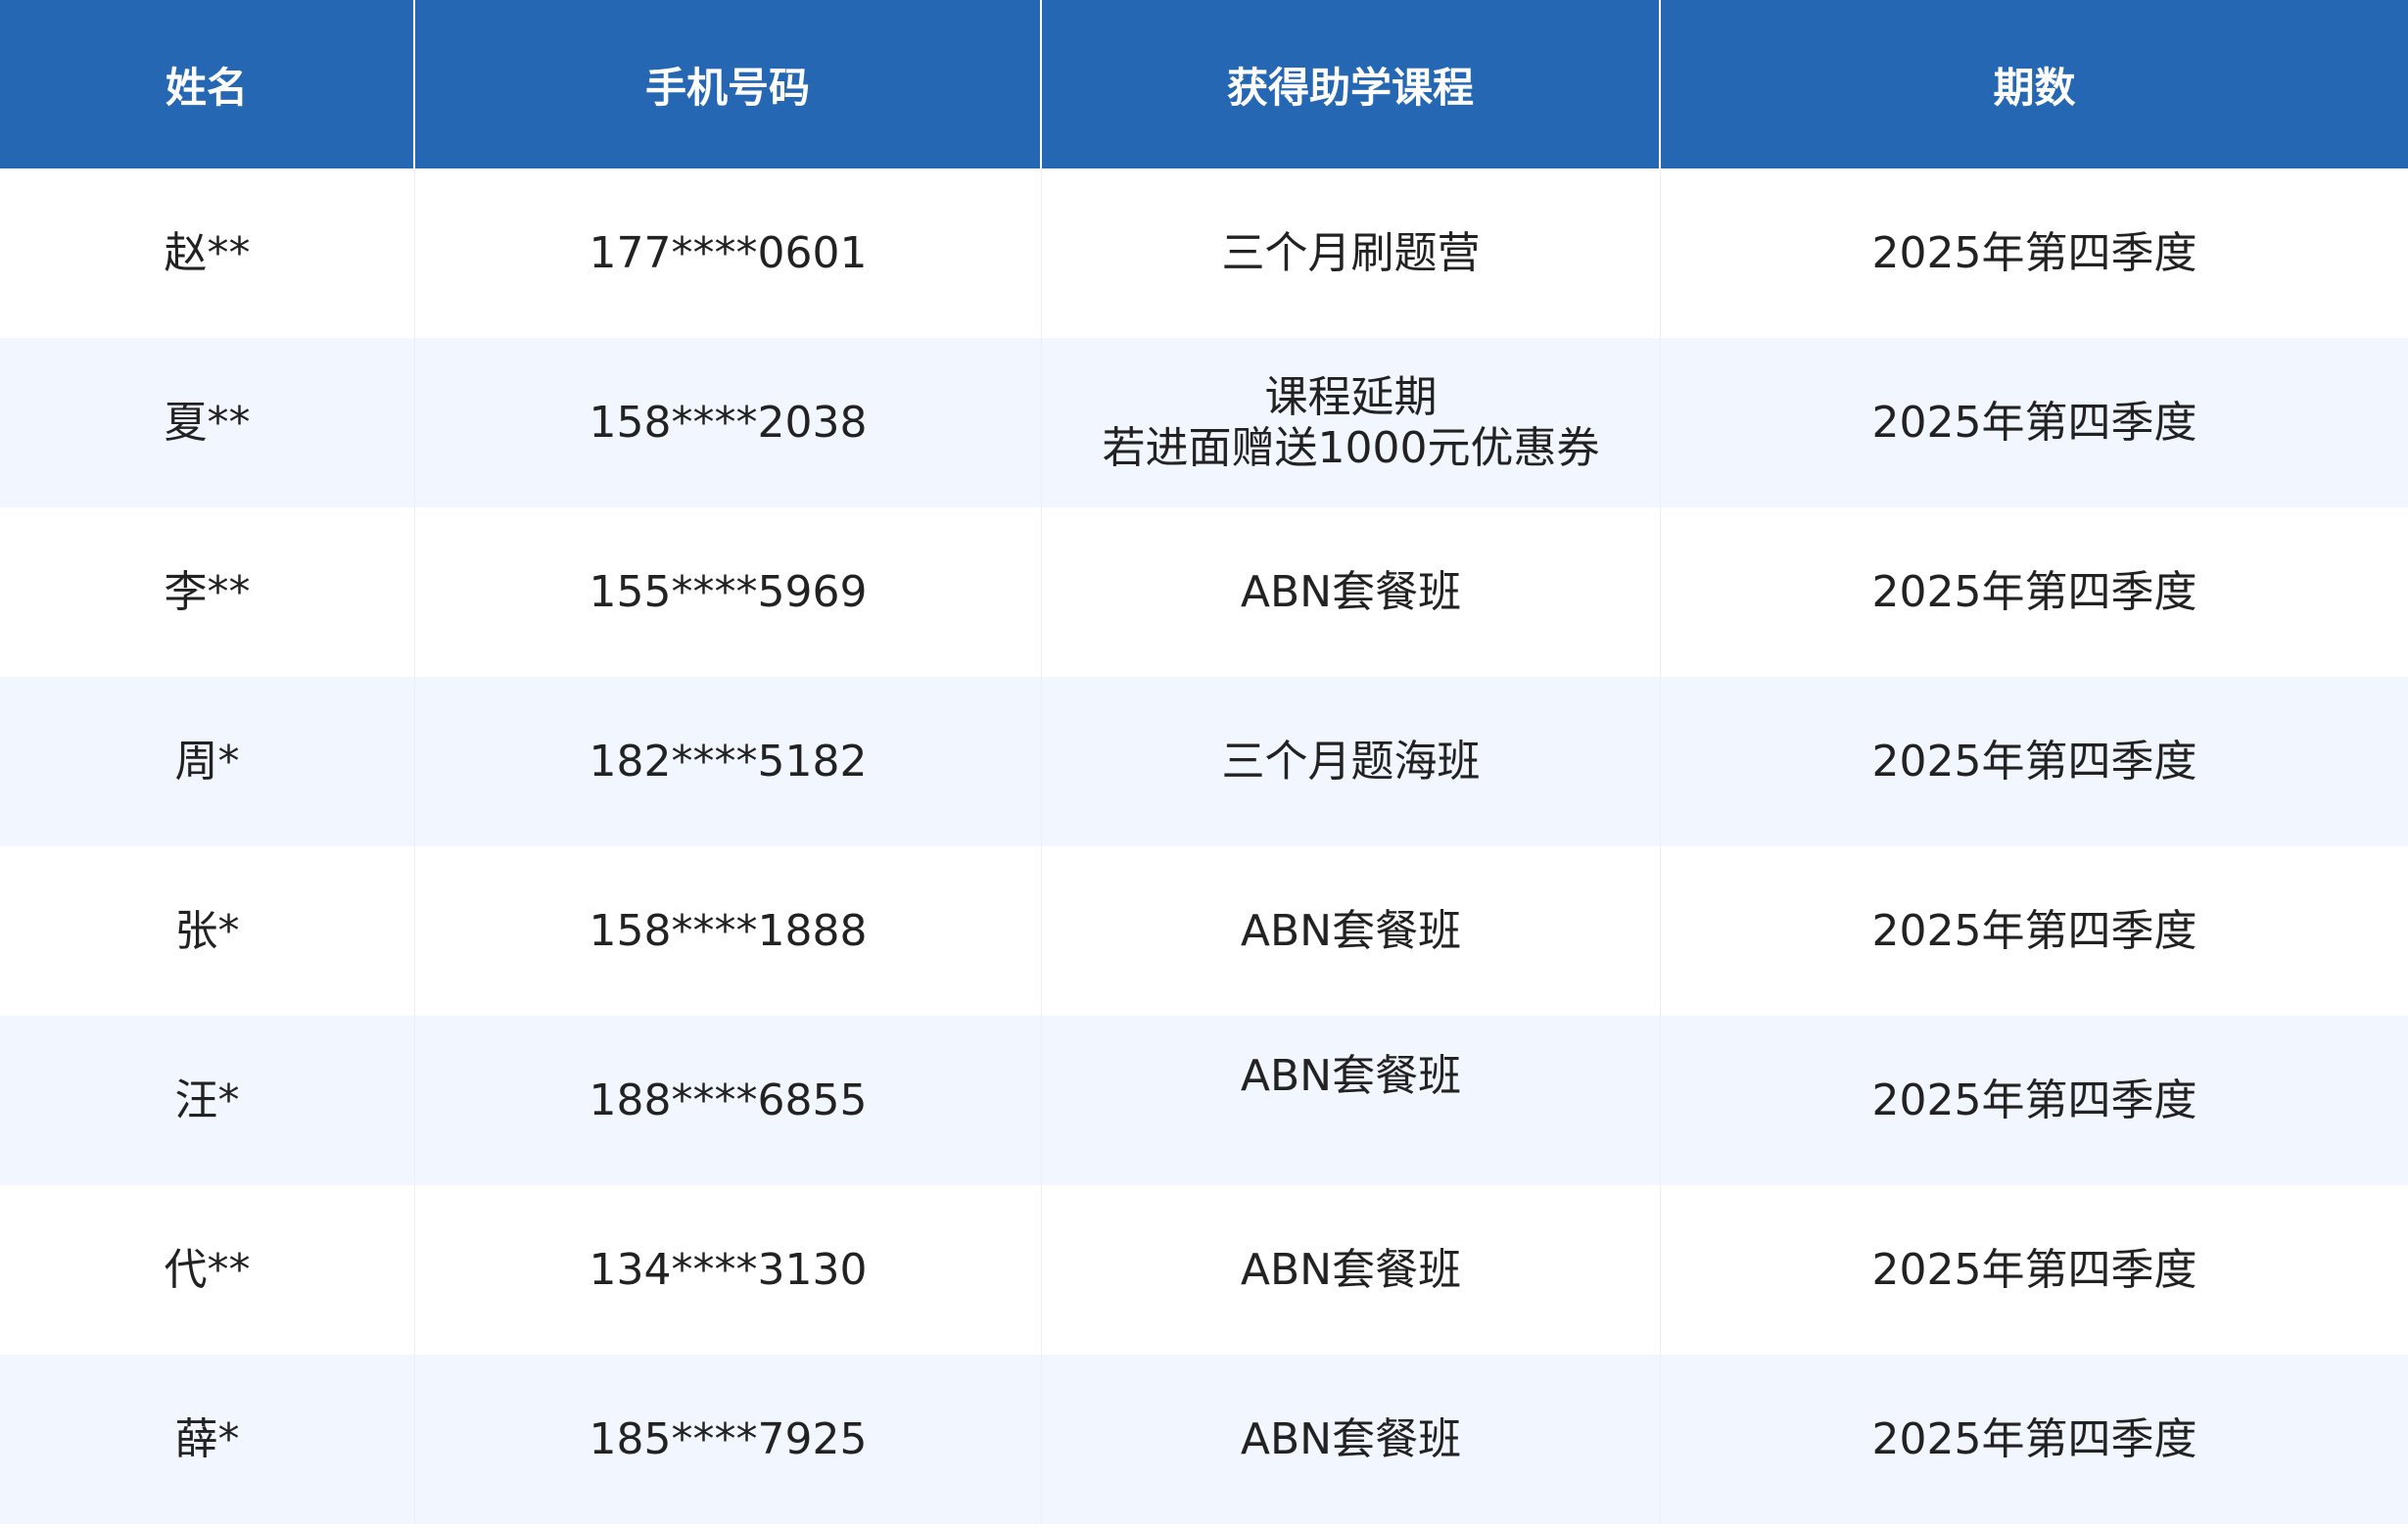  Describe the element at coordinates (728, 931) in the screenshot. I see `cell-phone: 158****1888` at that location.